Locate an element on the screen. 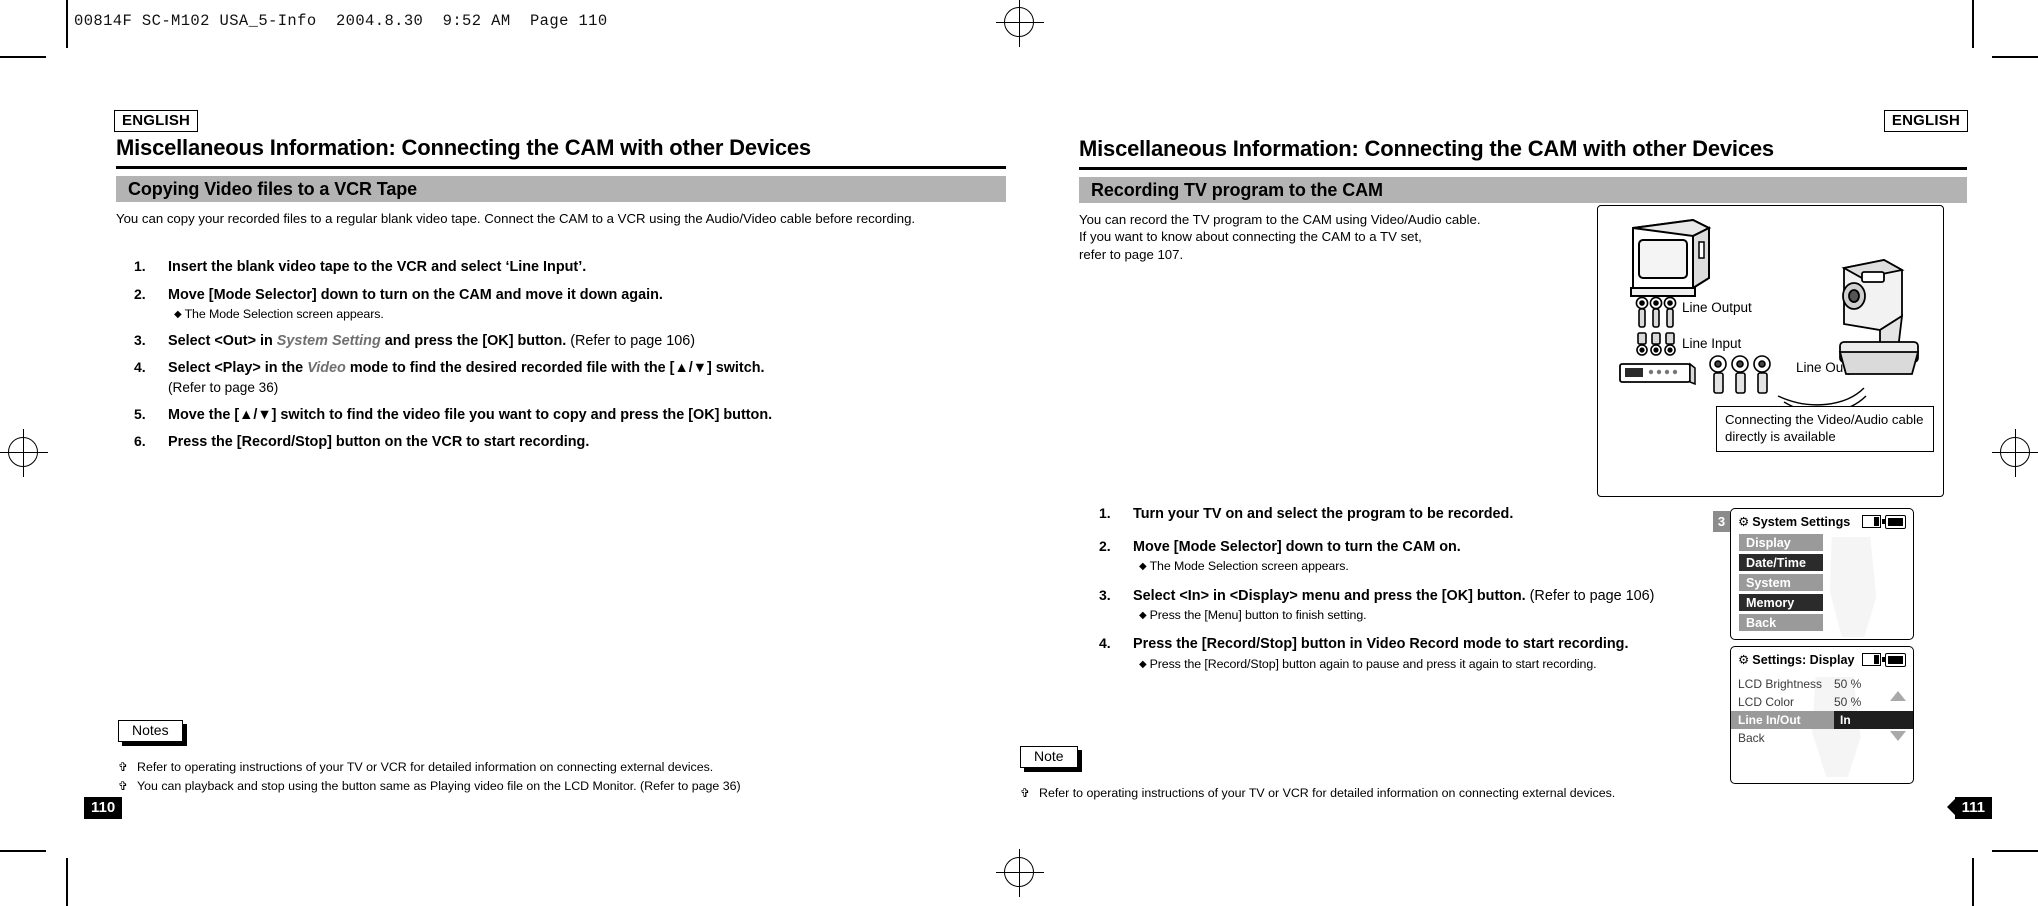  lcd-setting-row-back: Back is located at coordinates (1822, 738).